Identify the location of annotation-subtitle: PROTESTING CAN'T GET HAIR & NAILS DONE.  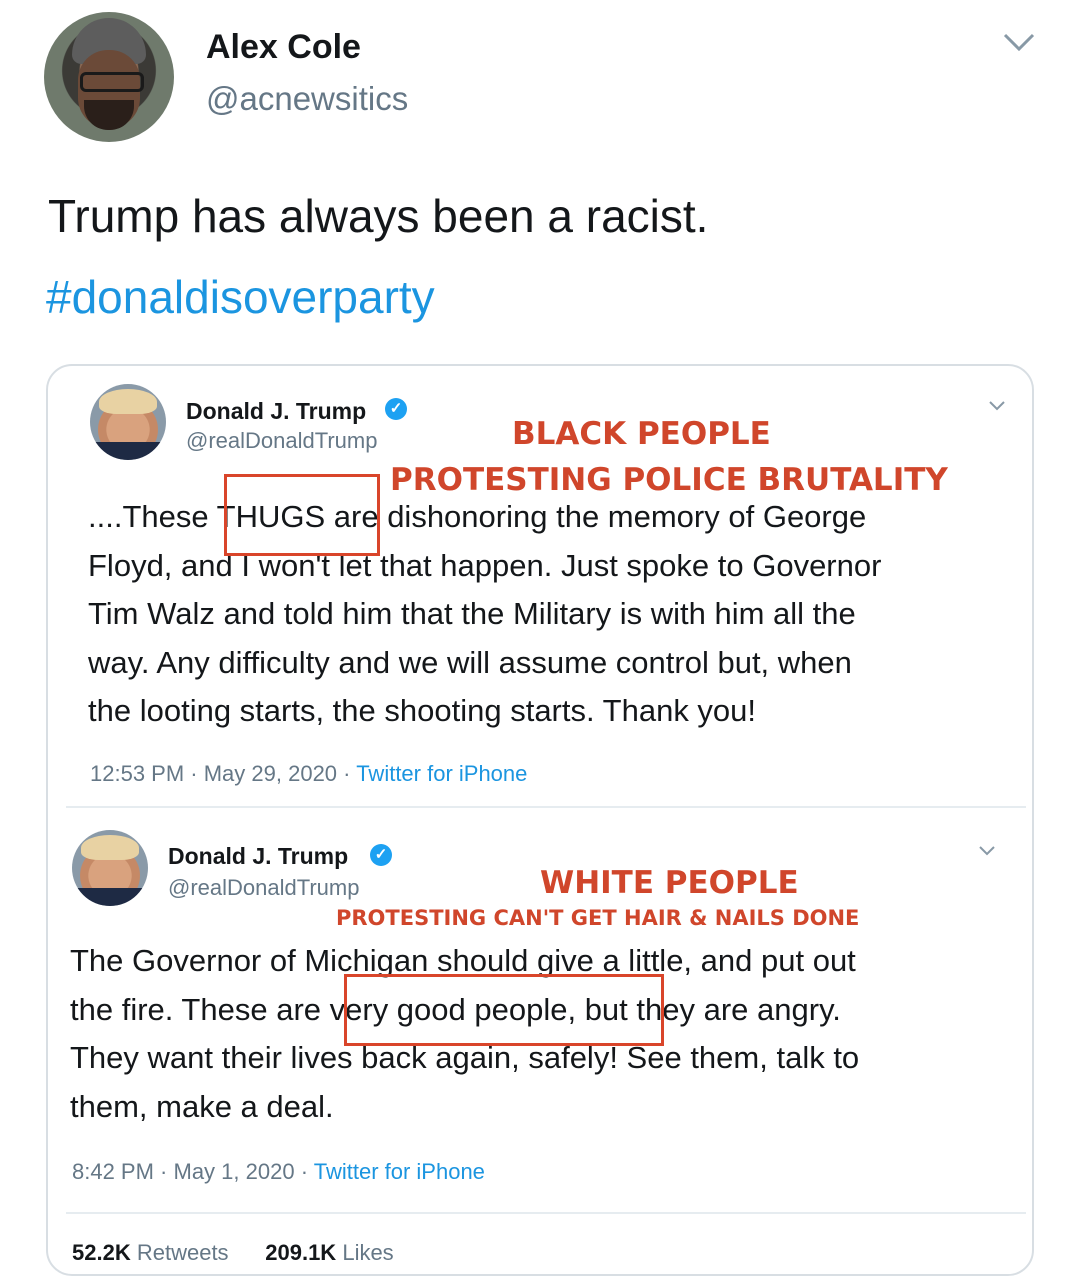
(598, 918).